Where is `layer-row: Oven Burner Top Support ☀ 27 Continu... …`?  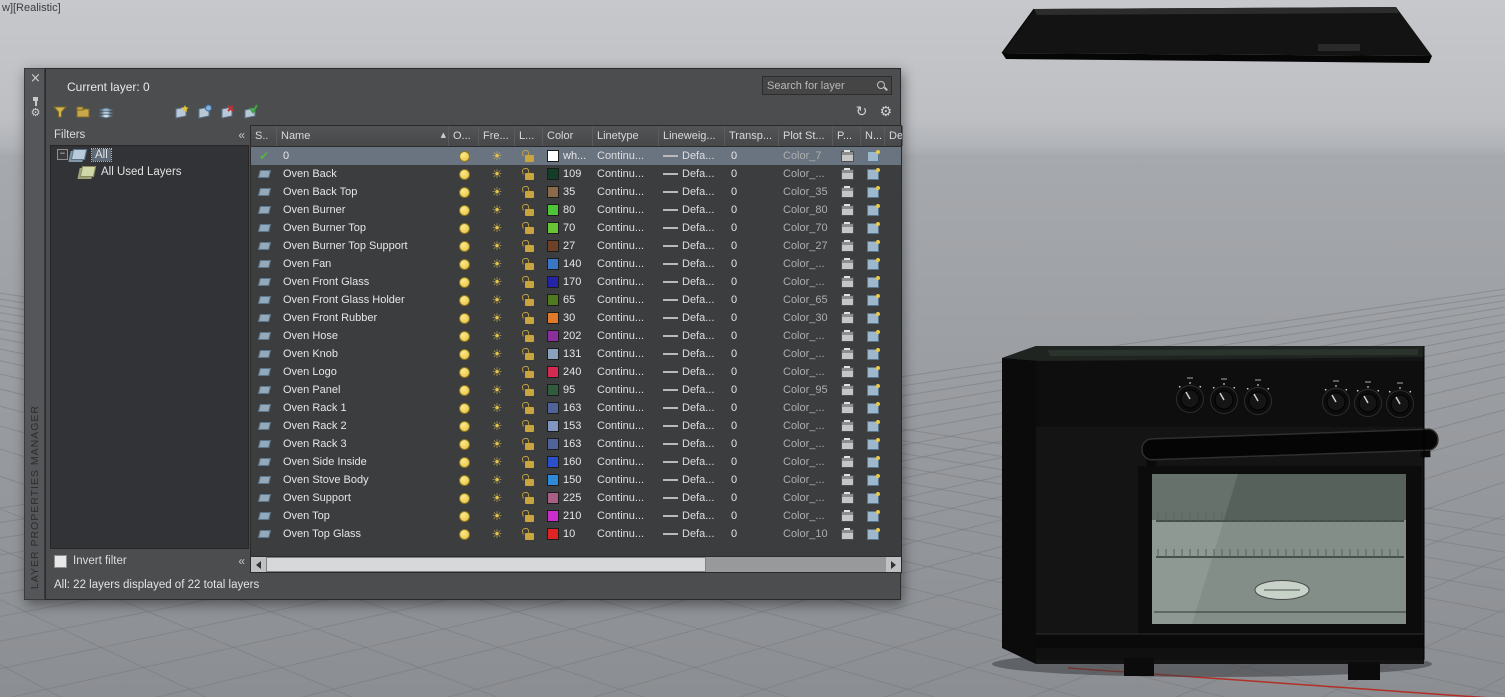
layer-row: Oven Burner Top Support ☀ 27 Continu... … is located at coordinates (576, 246).